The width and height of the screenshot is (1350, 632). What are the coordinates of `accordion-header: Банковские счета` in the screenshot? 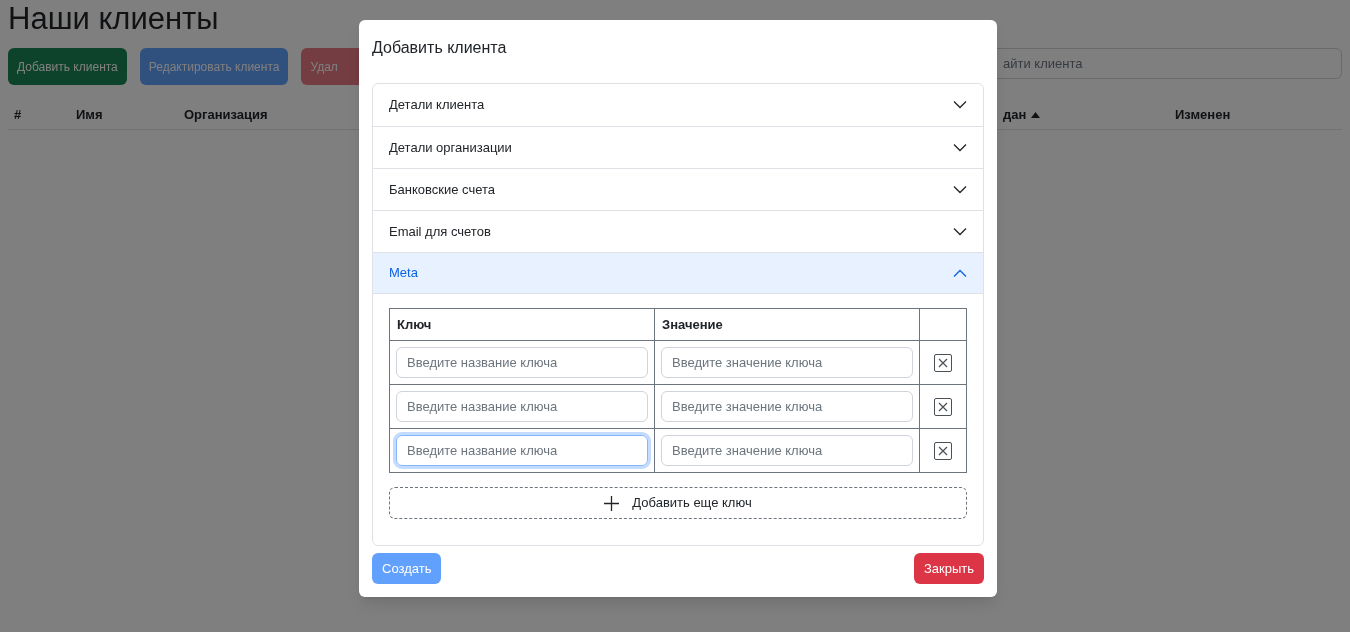 It's located at (678, 189).